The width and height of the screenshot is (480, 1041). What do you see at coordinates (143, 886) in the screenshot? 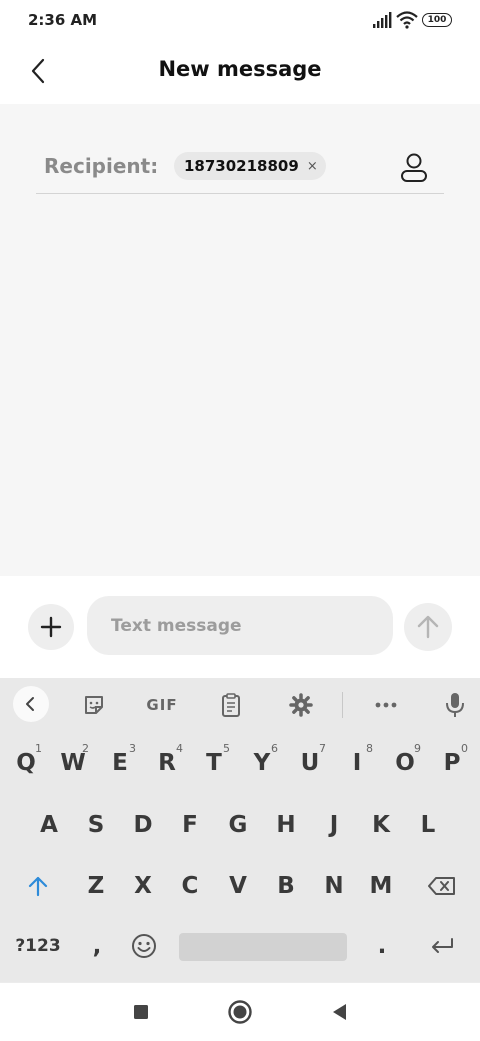
I see `key-x: X` at bounding box center [143, 886].